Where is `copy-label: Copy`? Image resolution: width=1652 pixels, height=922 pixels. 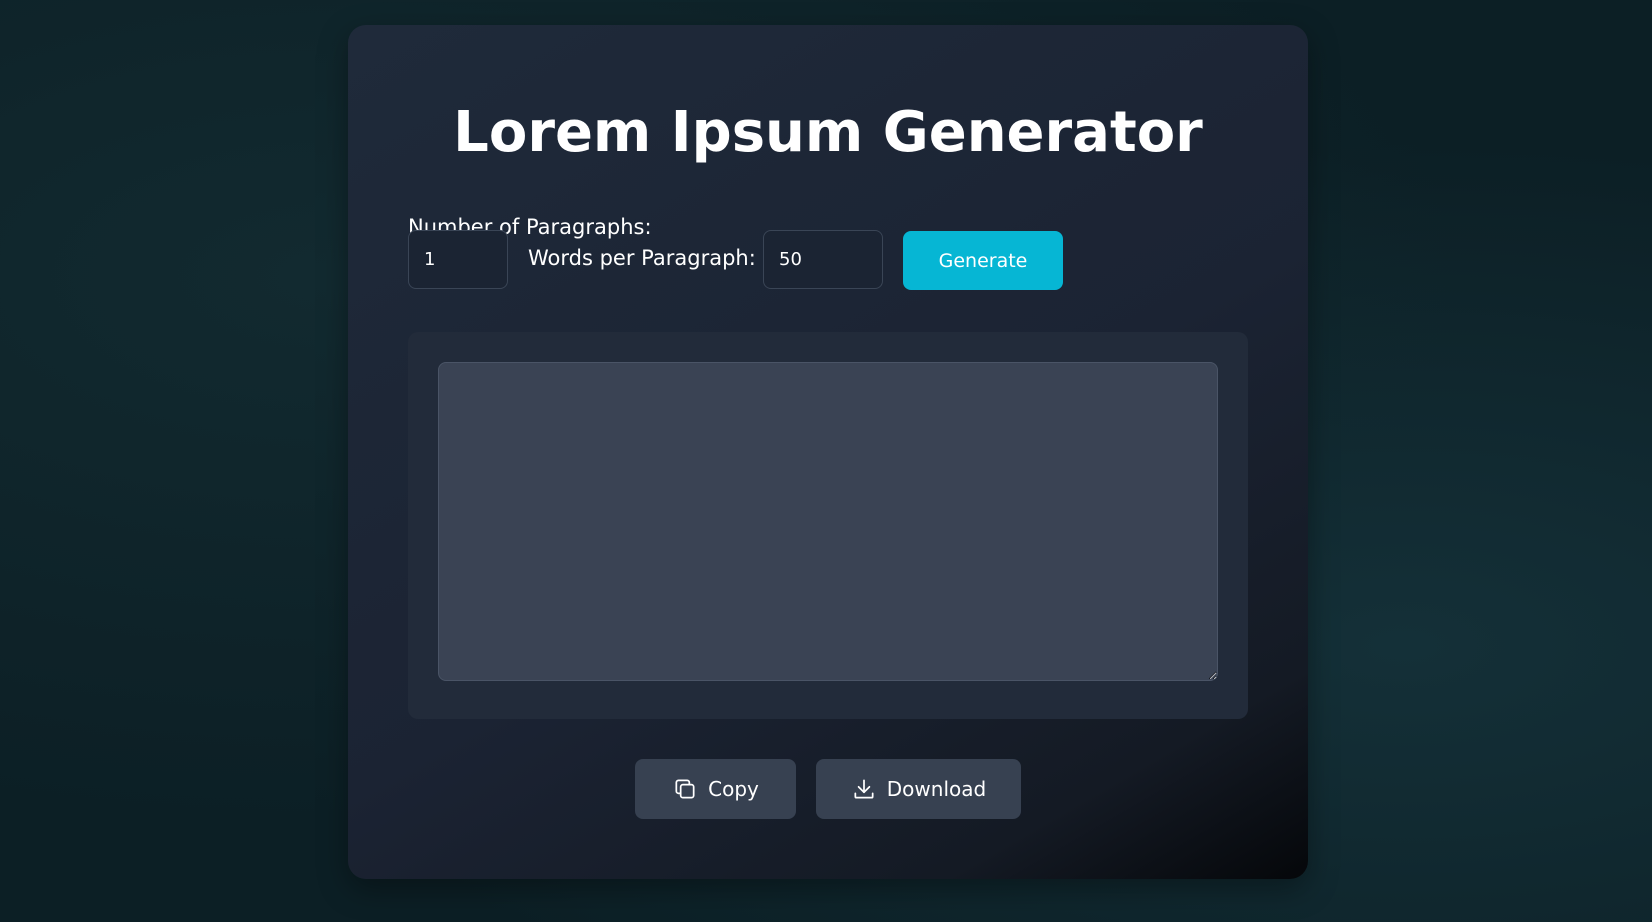 copy-label: Copy is located at coordinates (733, 789).